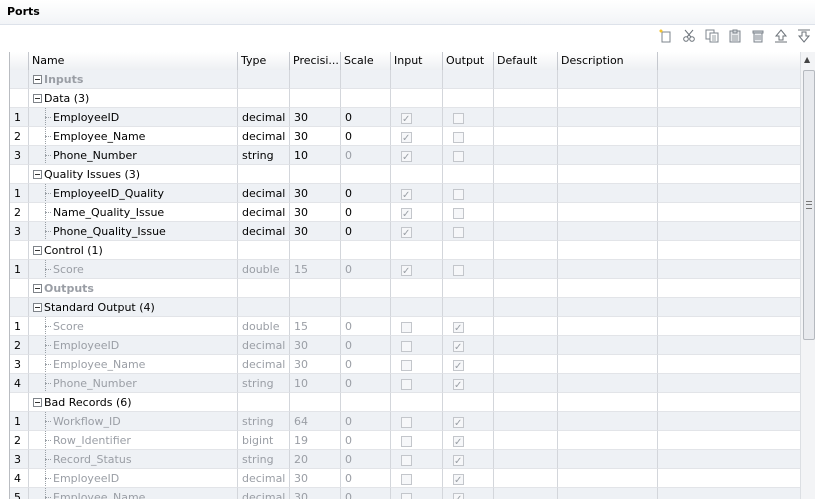 Image resolution: width=815 pixels, height=499 pixels. Describe the element at coordinates (406, 421) in the screenshot. I see `port-row: 1 Workflow_ID string 64 0` at that location.